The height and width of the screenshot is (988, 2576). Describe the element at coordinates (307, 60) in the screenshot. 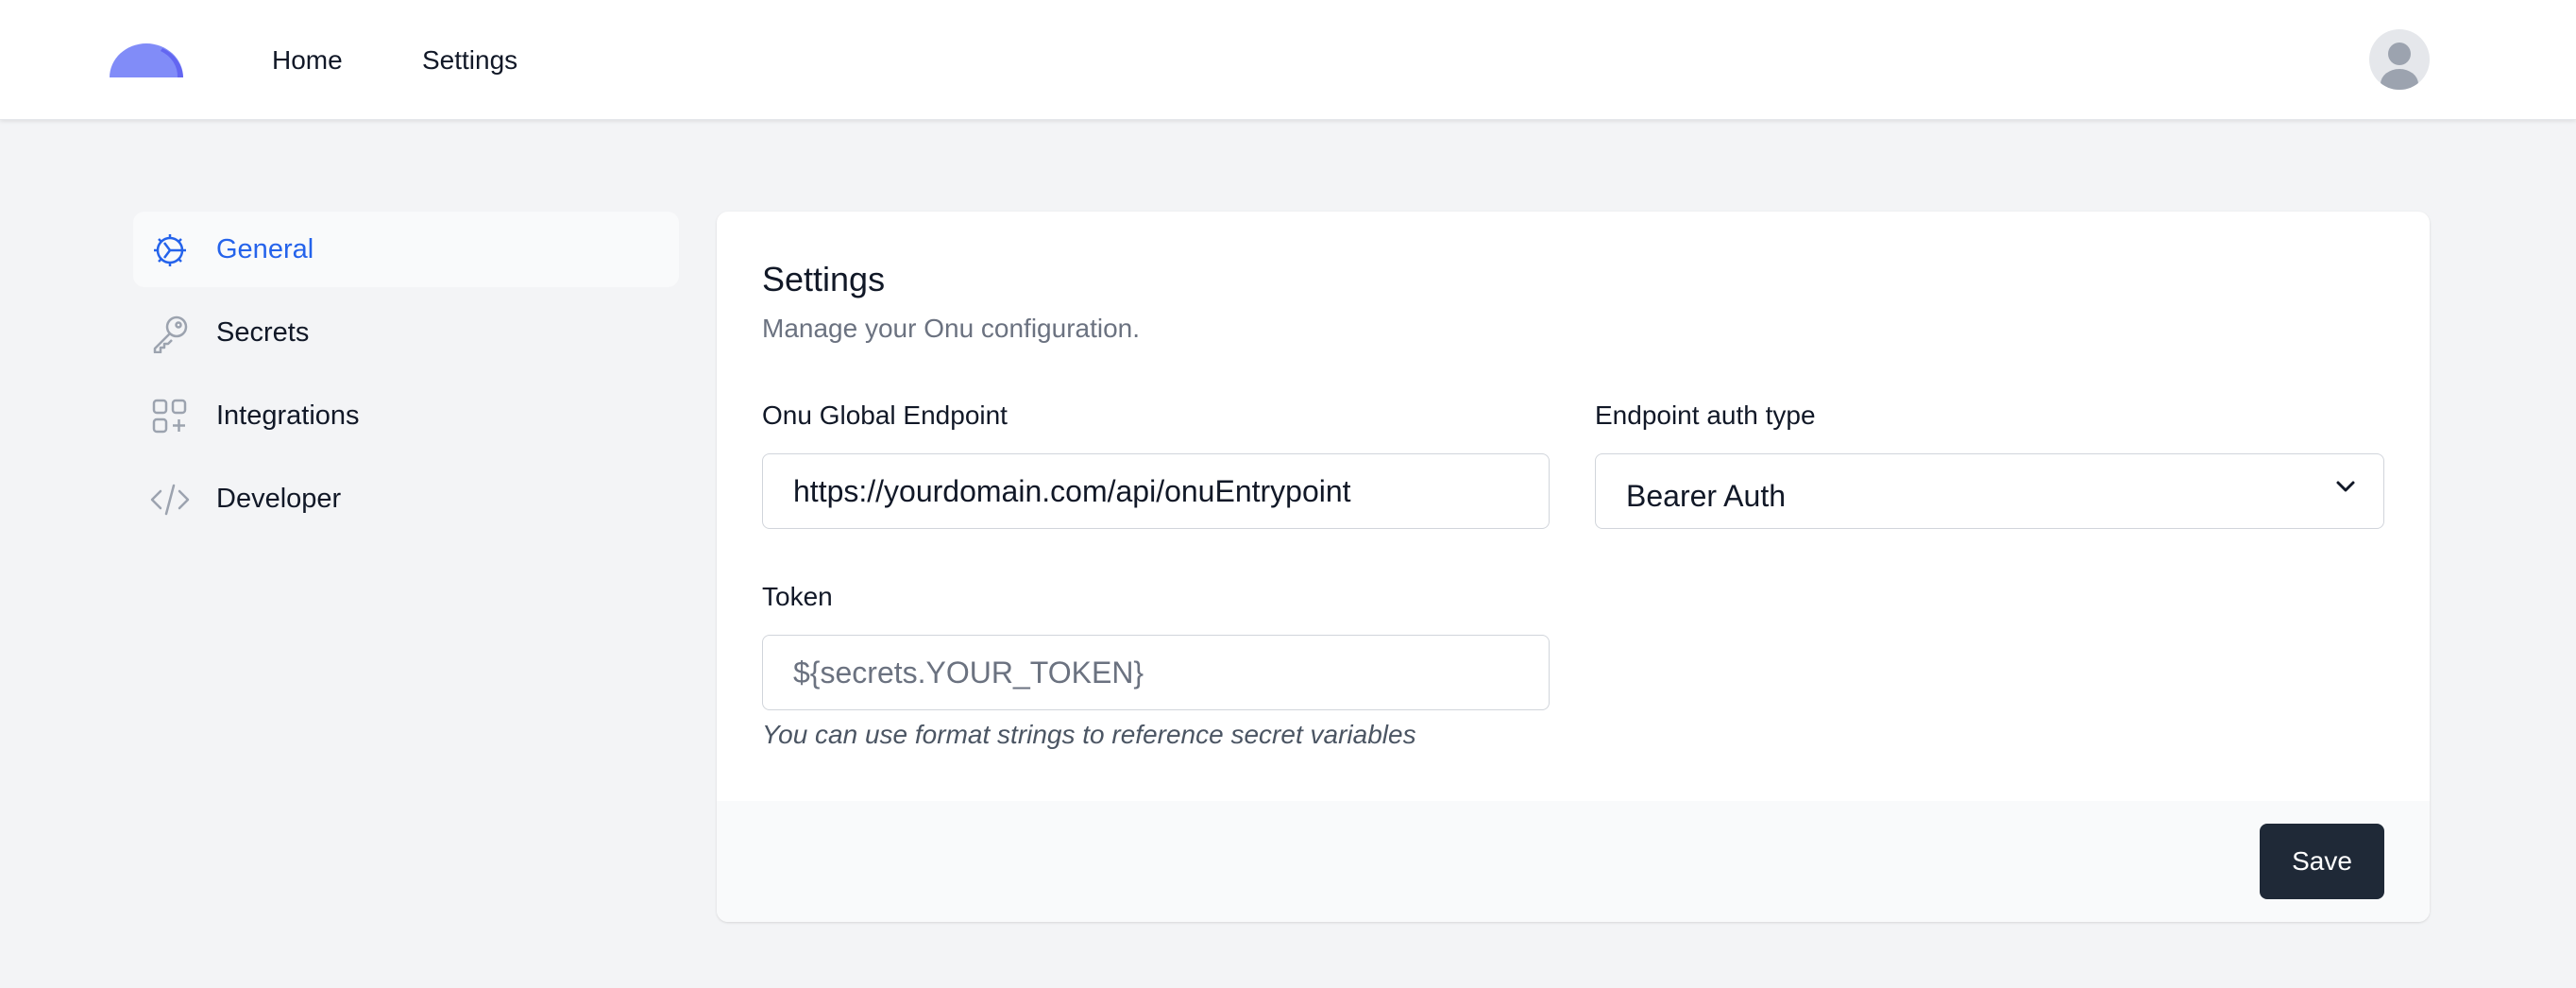

I see `nav-home-link: Home` at that location.